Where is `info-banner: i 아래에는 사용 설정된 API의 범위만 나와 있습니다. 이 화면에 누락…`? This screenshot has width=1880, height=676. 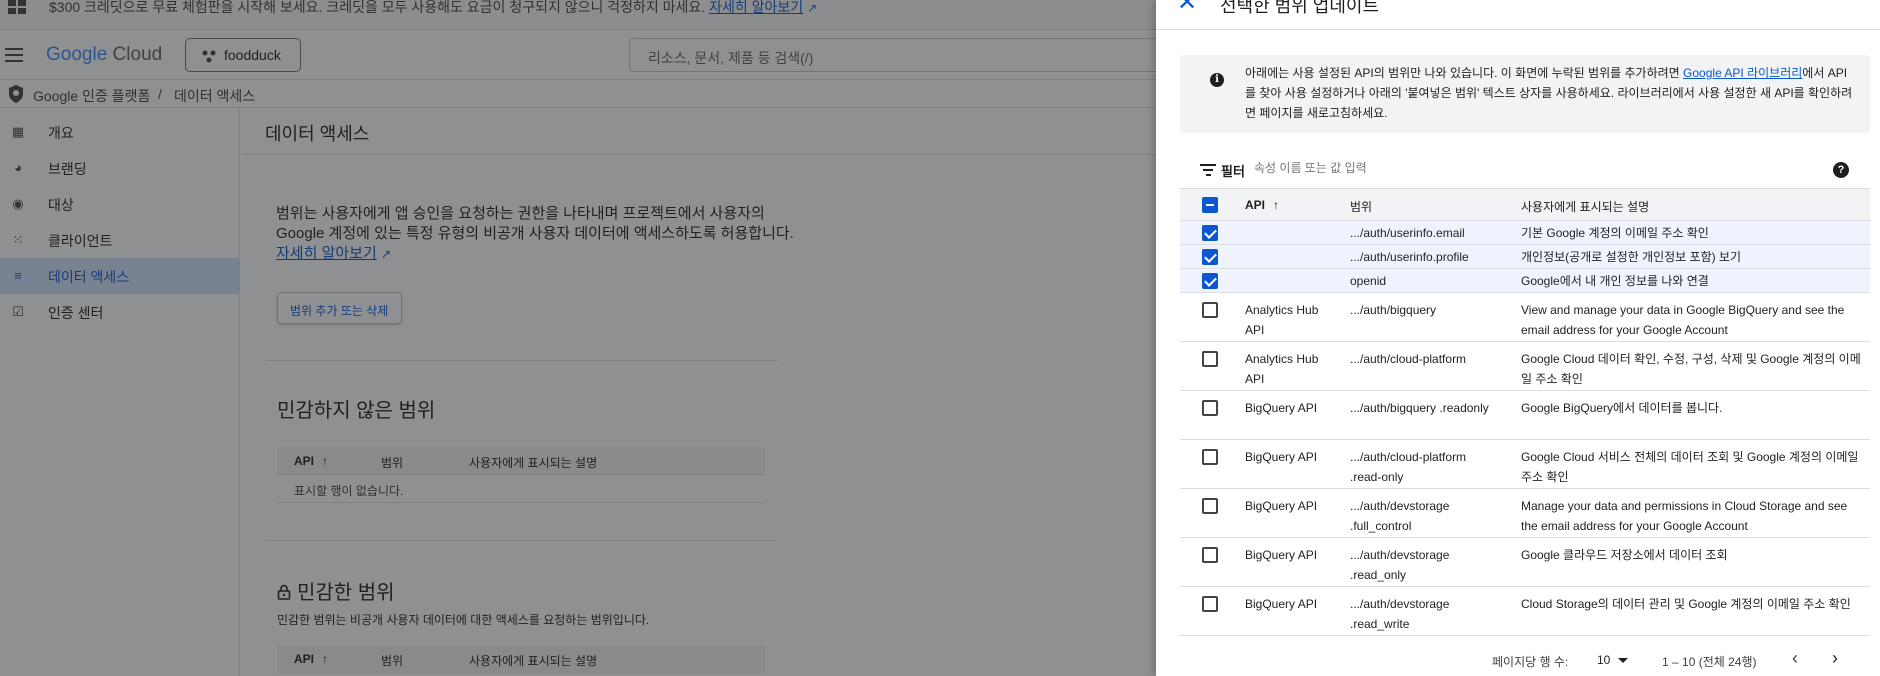
info-banner: i 아래에는 사용 설정된 API의 범위만 나와 있습니다. 이 화면에 누락… is located at coordinates (1525, 94).